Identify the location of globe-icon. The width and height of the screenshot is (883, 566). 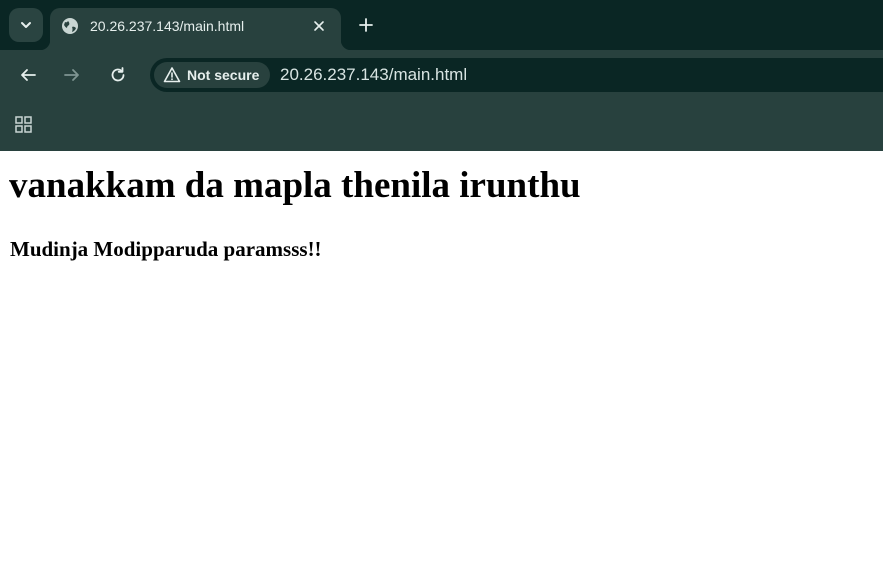
(70, 26).